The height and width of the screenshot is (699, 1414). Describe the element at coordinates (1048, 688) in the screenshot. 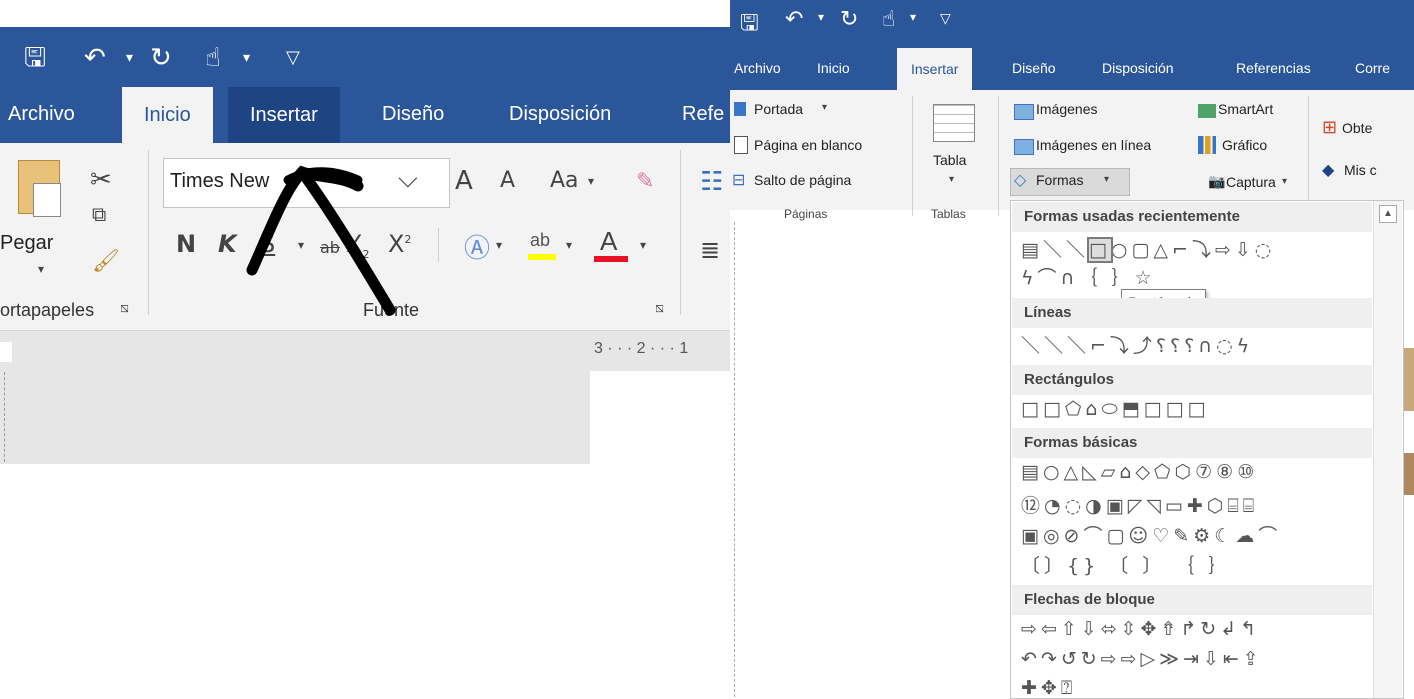

I see `shape-row: ✚✥⍰` at that location.